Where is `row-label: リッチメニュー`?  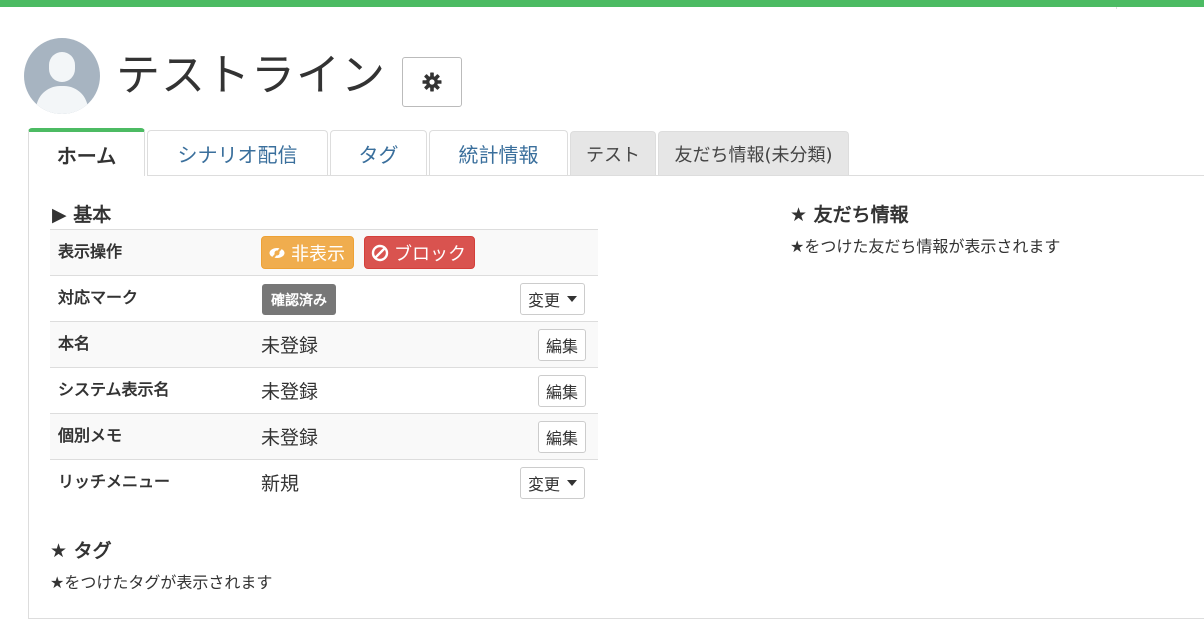 row-label: リッチメニュー is located at coordinates (114, 481).